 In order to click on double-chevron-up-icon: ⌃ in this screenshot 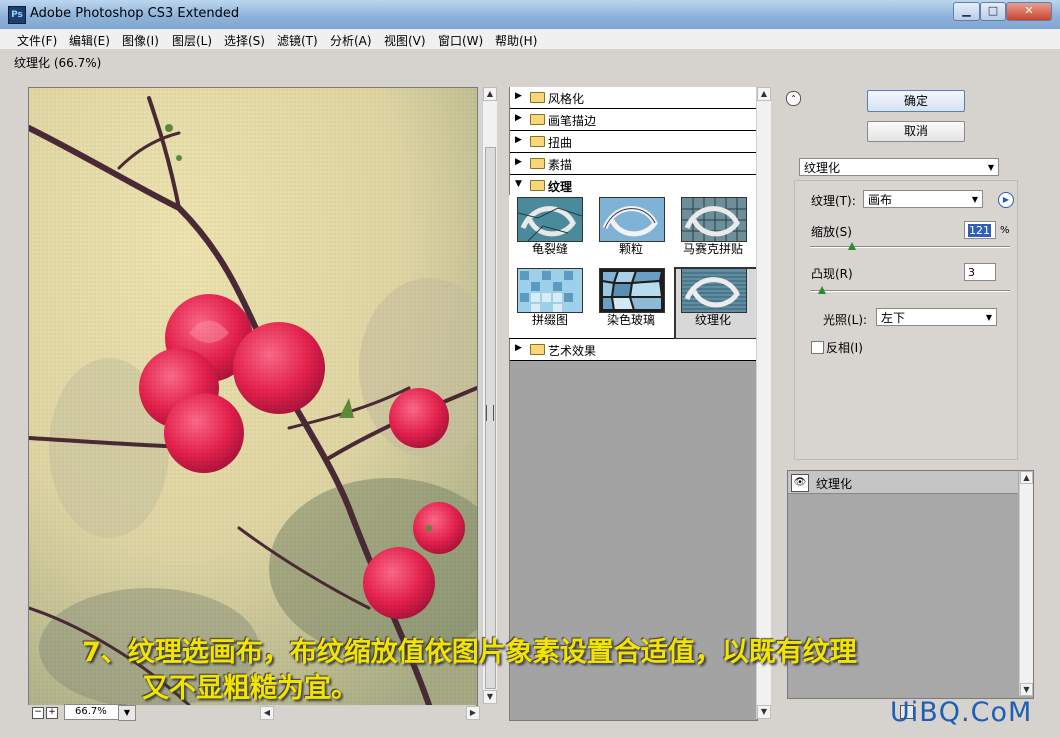, I will do `click(793, 98)`.